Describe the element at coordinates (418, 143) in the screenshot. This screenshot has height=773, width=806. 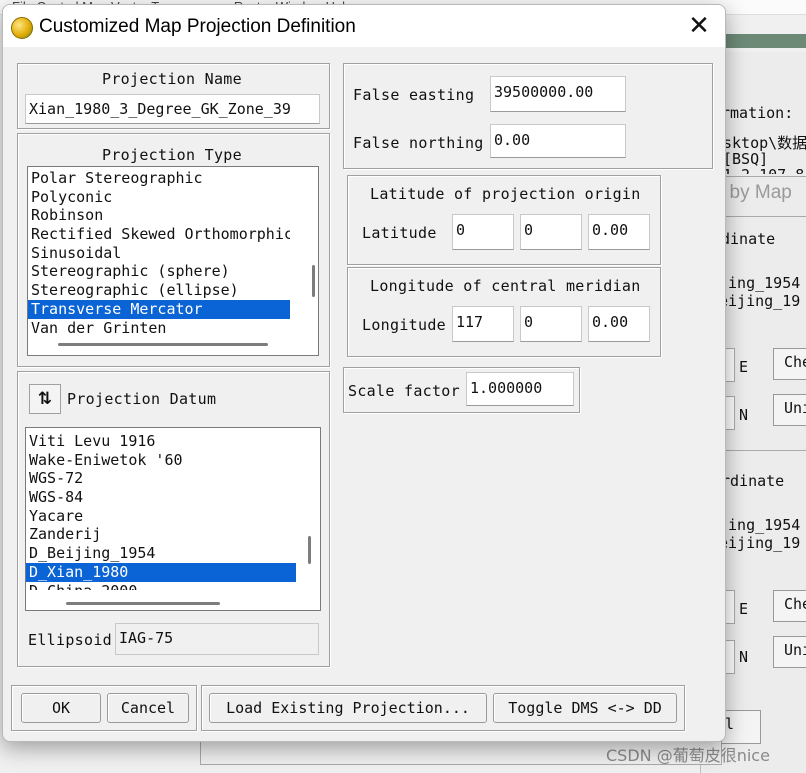
I see `false-northing-label: False northing` at that location.